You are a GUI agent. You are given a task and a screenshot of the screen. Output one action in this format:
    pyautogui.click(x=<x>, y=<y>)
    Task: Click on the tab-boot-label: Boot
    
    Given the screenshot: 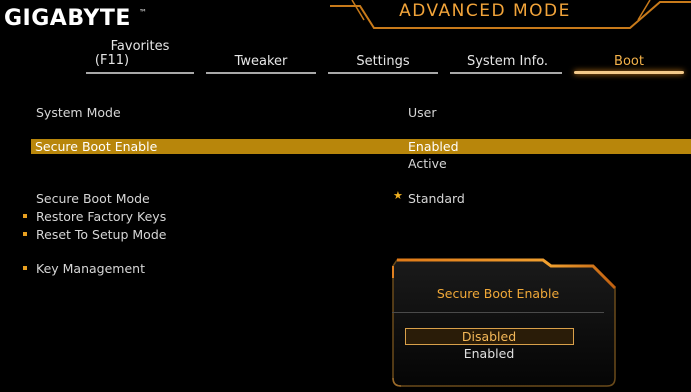 What is the action you would take?
    pyautogui.click(x=629, y=61)
    